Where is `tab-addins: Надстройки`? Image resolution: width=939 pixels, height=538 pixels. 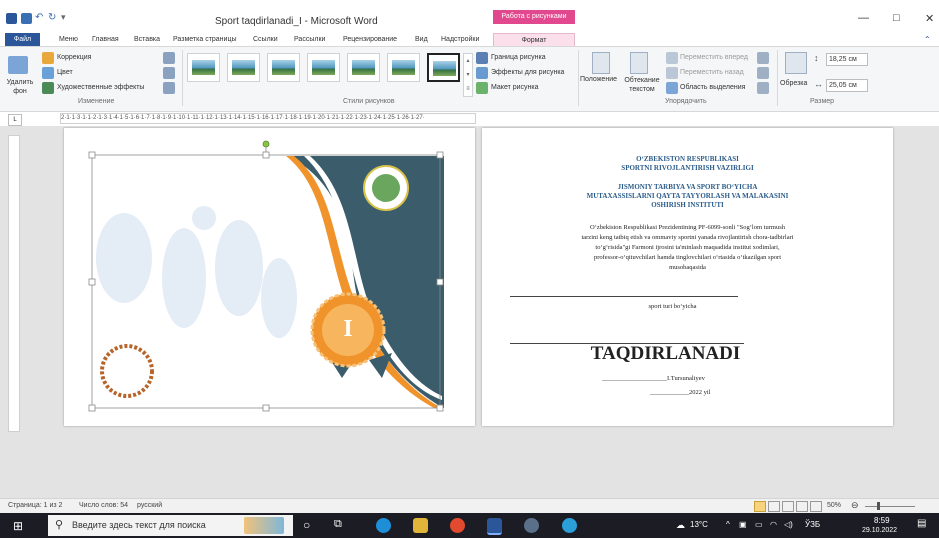
tab-addins: Надстройки is located at coordinates (460, 40).